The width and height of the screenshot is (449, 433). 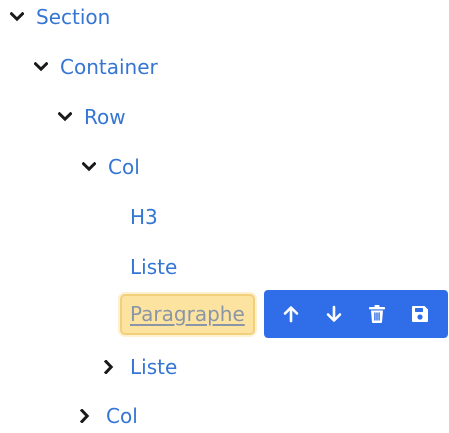 I want to click on arrow-up-icon, so click(x=291, y=314).